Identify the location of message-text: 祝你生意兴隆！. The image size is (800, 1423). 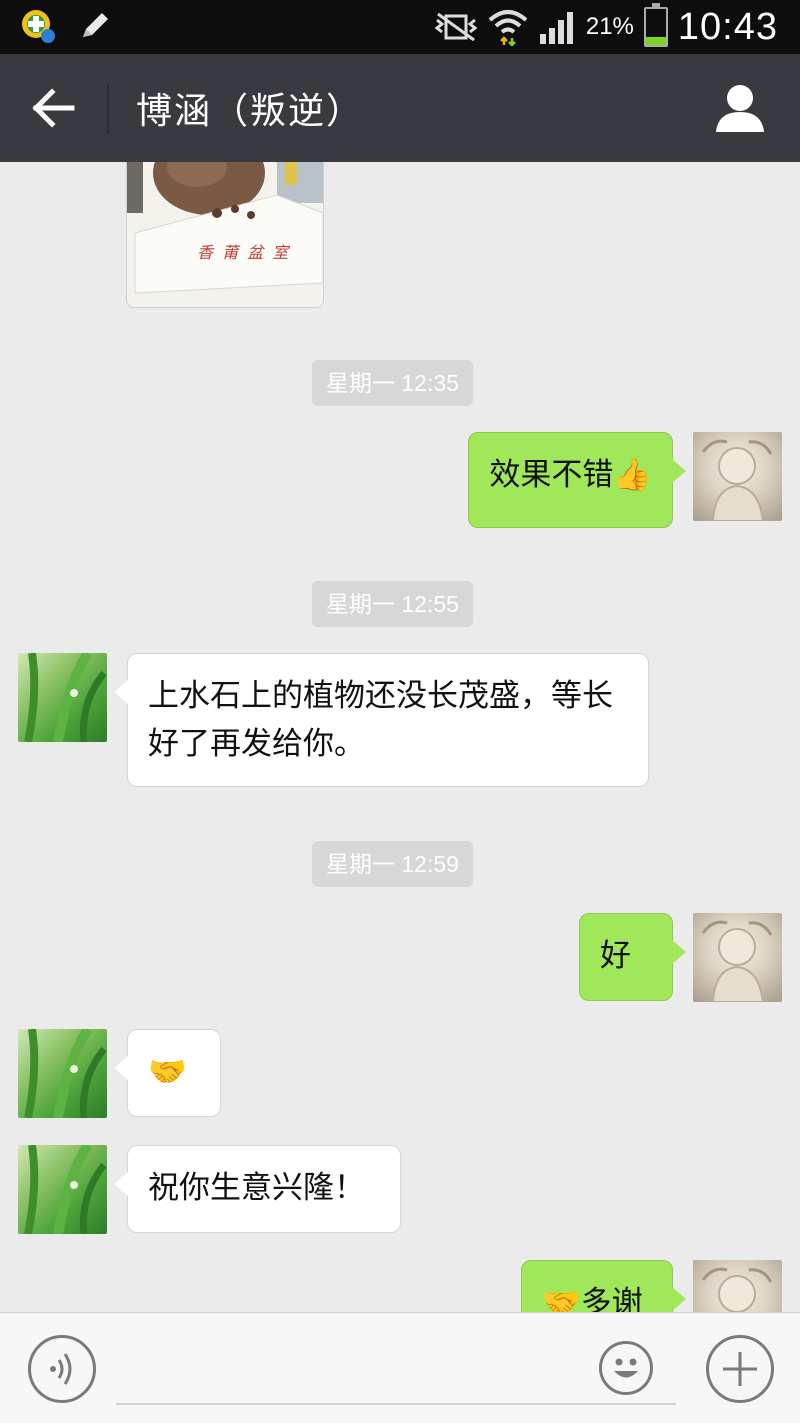
(256, 1188).